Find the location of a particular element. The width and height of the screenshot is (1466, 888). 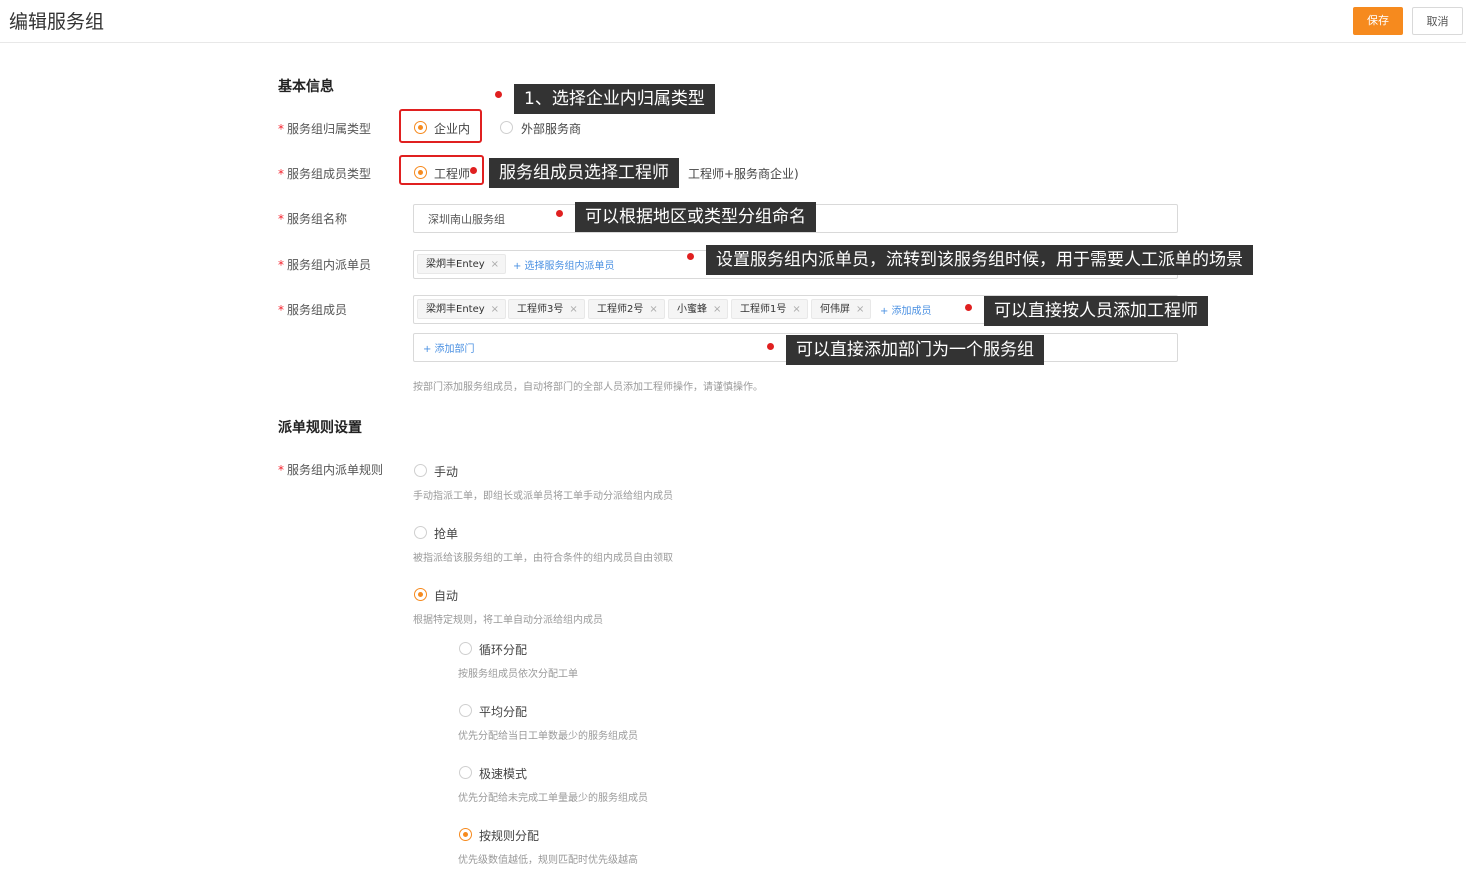

auto-round-robin-radio is located at coordinates (465, 648).